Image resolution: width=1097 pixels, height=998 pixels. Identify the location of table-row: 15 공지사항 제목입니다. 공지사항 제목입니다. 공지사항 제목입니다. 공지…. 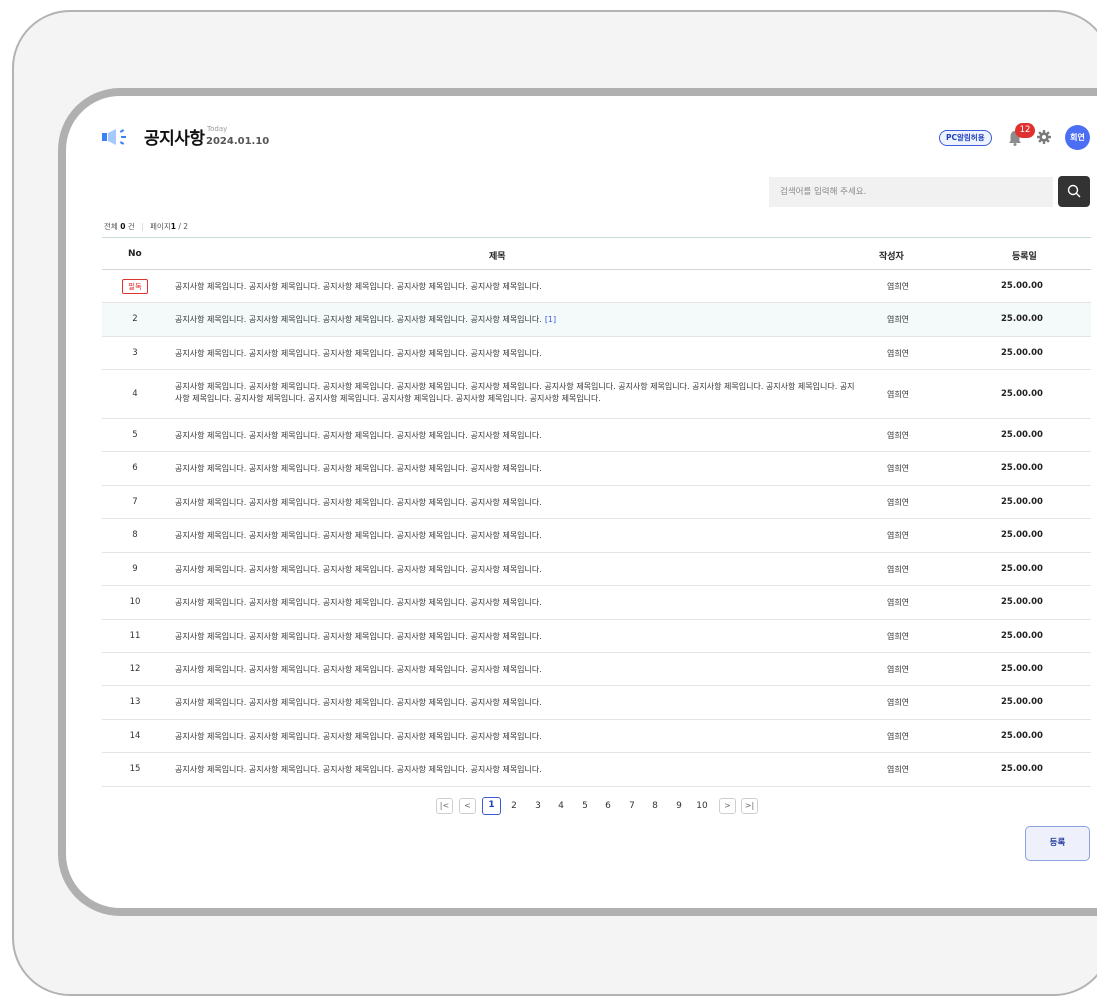
(596, 770).